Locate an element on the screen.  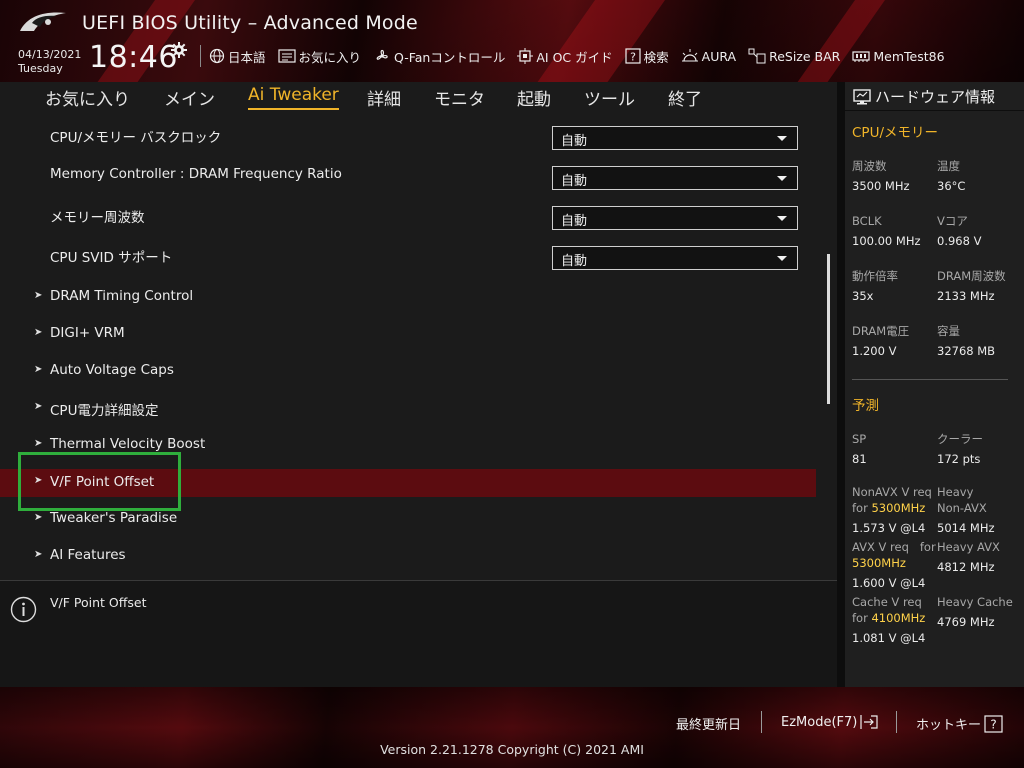
ezmode-button: EzMode(F7) is located at coordinates (830, 722).